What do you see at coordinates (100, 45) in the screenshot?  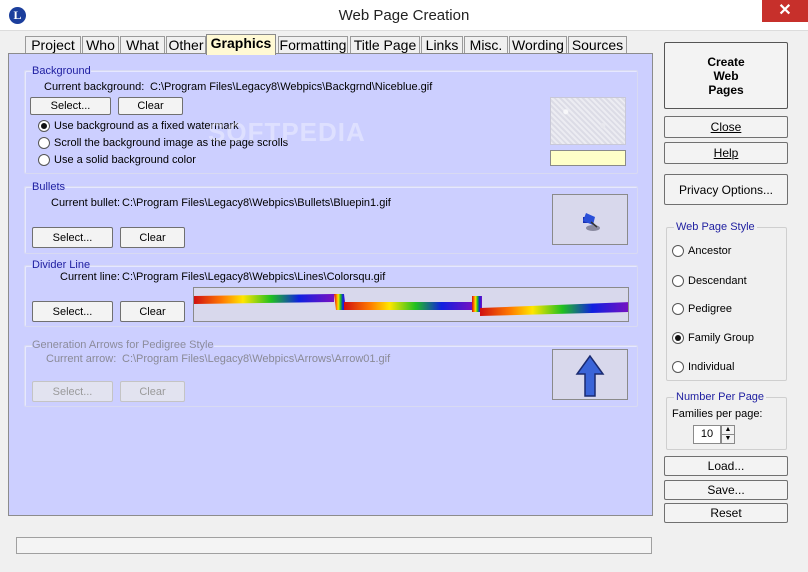 I see `tab-who: Who` at bounding box center [100, 45].